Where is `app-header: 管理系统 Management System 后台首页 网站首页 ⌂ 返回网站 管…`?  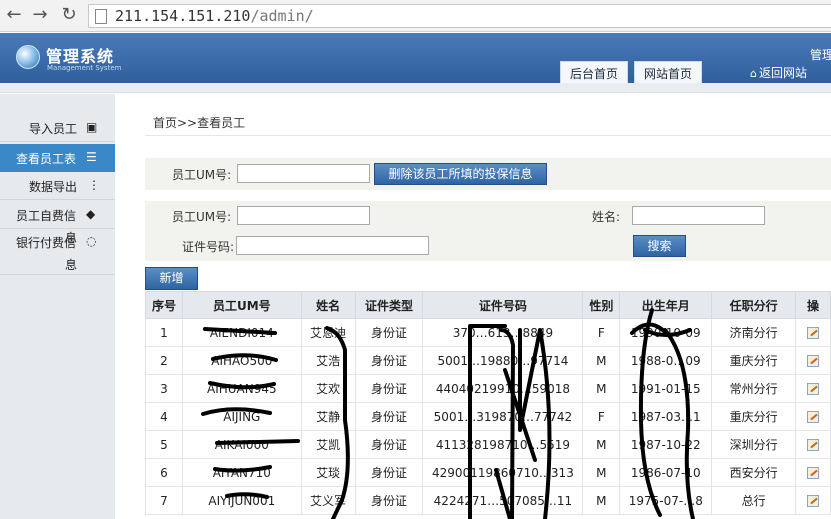 app-header: 管理系统 Management System 后台首页 网站首页 ⌂ 返回网站 管… is located at coordinates (415, 58).